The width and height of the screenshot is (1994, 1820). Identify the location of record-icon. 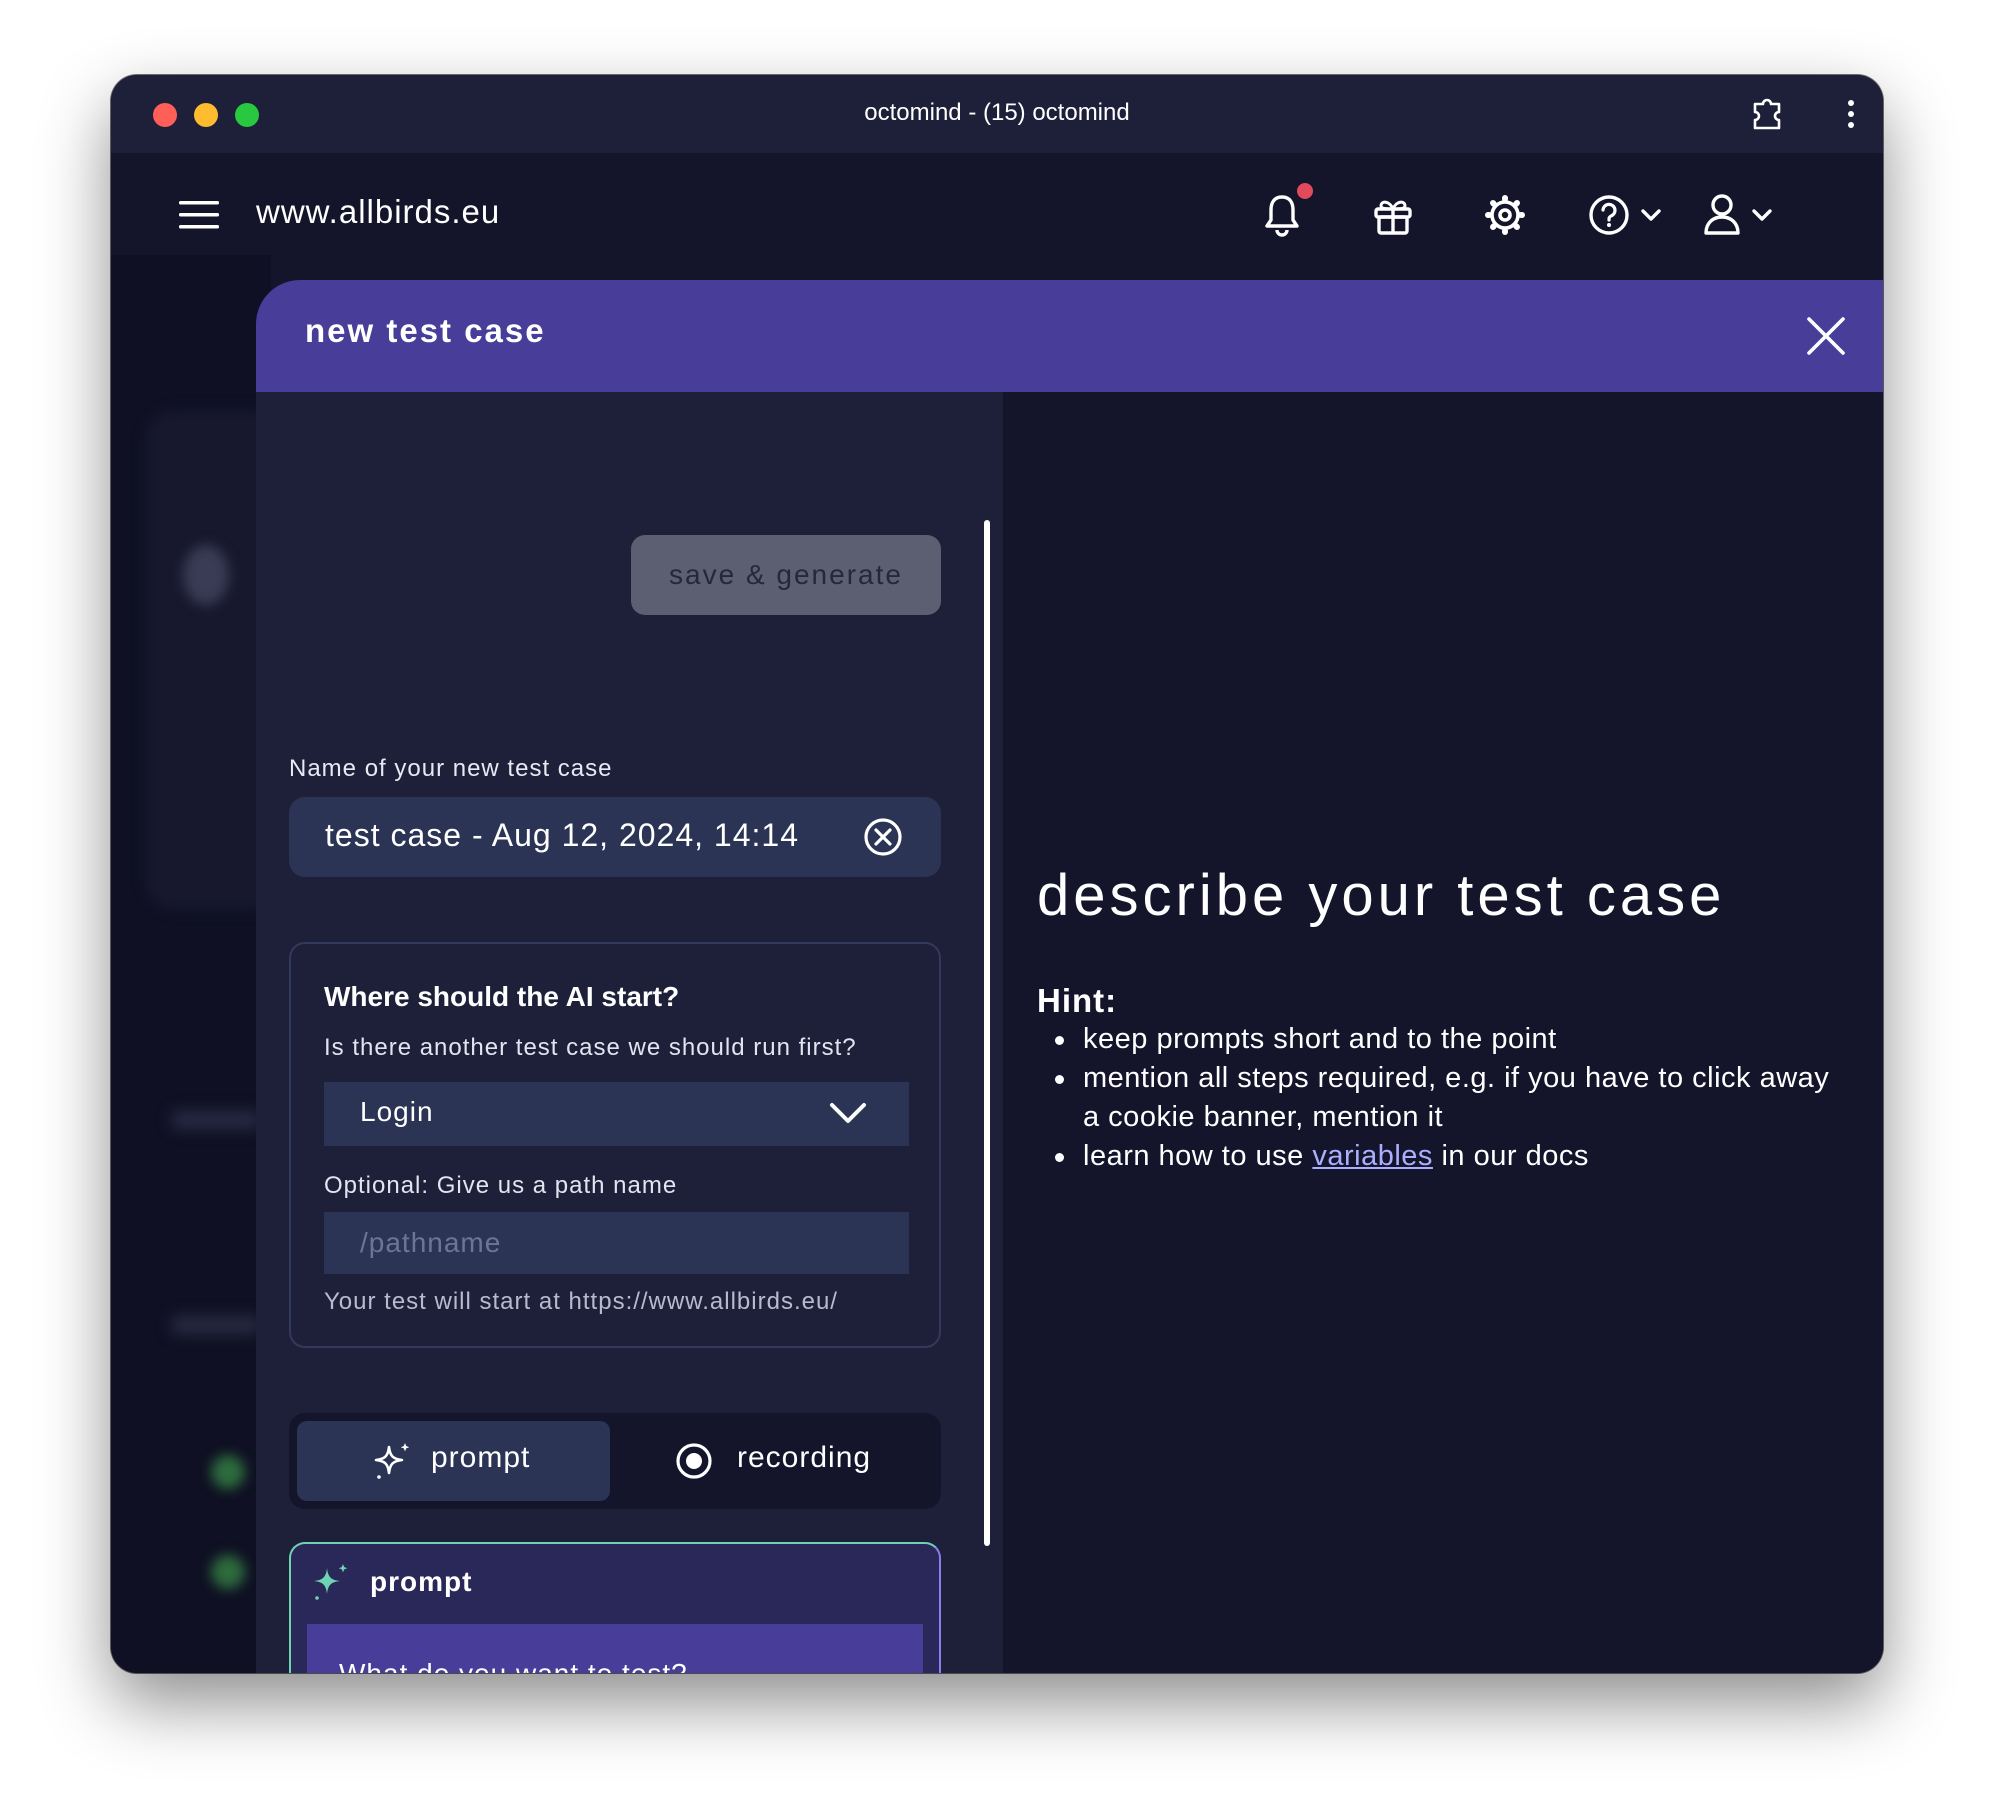
(694, 1461).